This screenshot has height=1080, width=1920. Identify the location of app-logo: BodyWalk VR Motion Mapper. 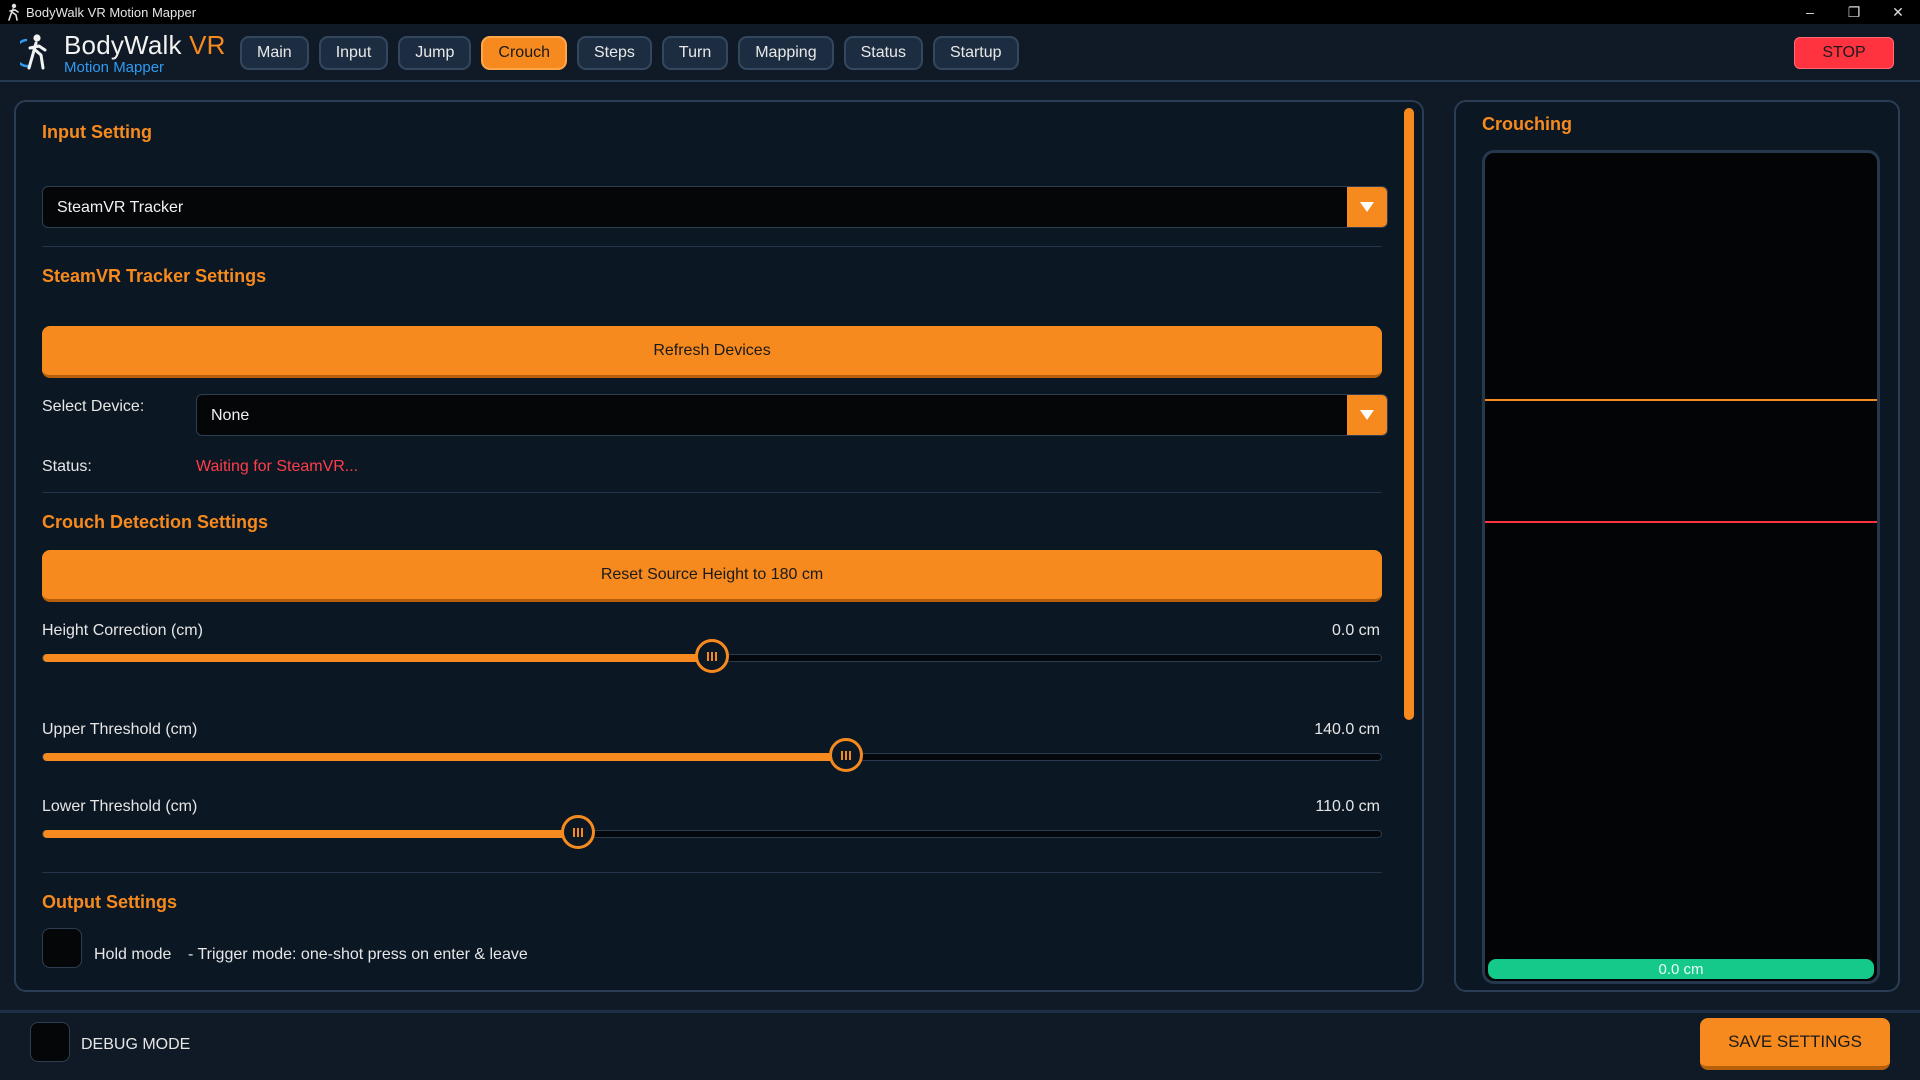
(119, 53).